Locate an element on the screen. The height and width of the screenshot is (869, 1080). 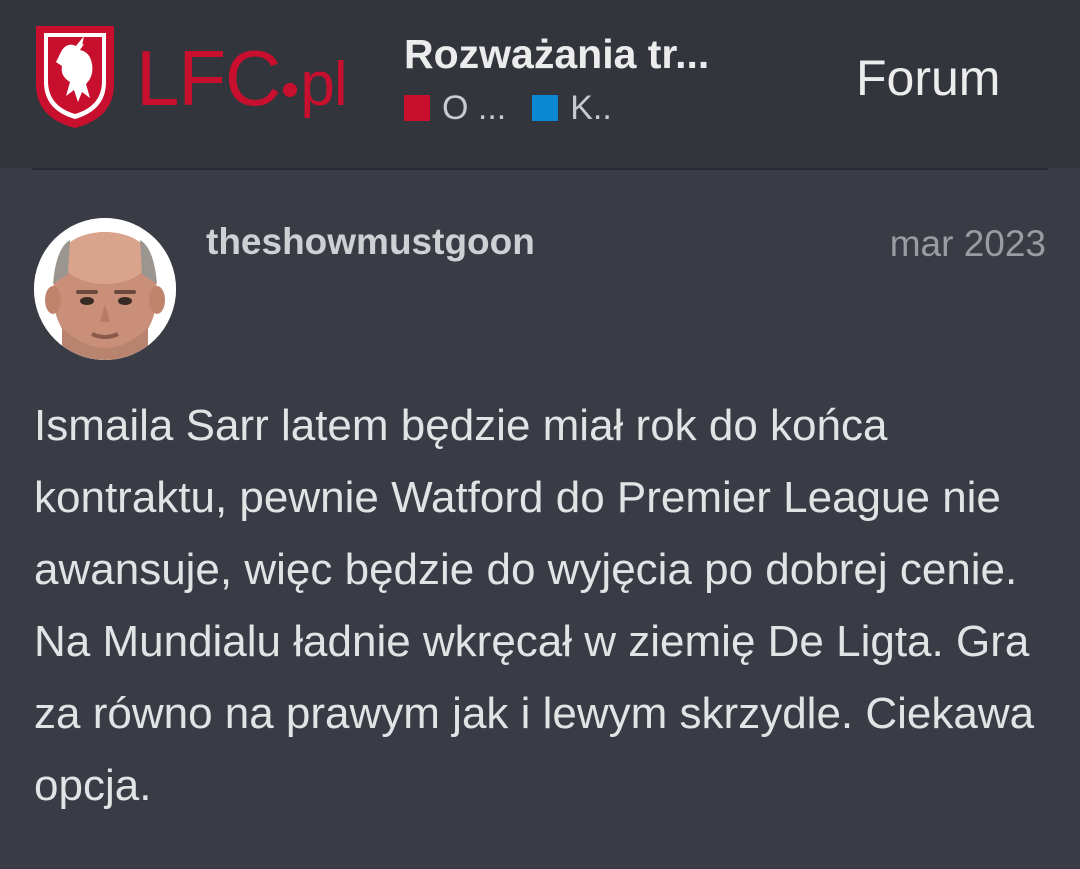
post-date: mar 2023 is located at coordinates (968, 244).